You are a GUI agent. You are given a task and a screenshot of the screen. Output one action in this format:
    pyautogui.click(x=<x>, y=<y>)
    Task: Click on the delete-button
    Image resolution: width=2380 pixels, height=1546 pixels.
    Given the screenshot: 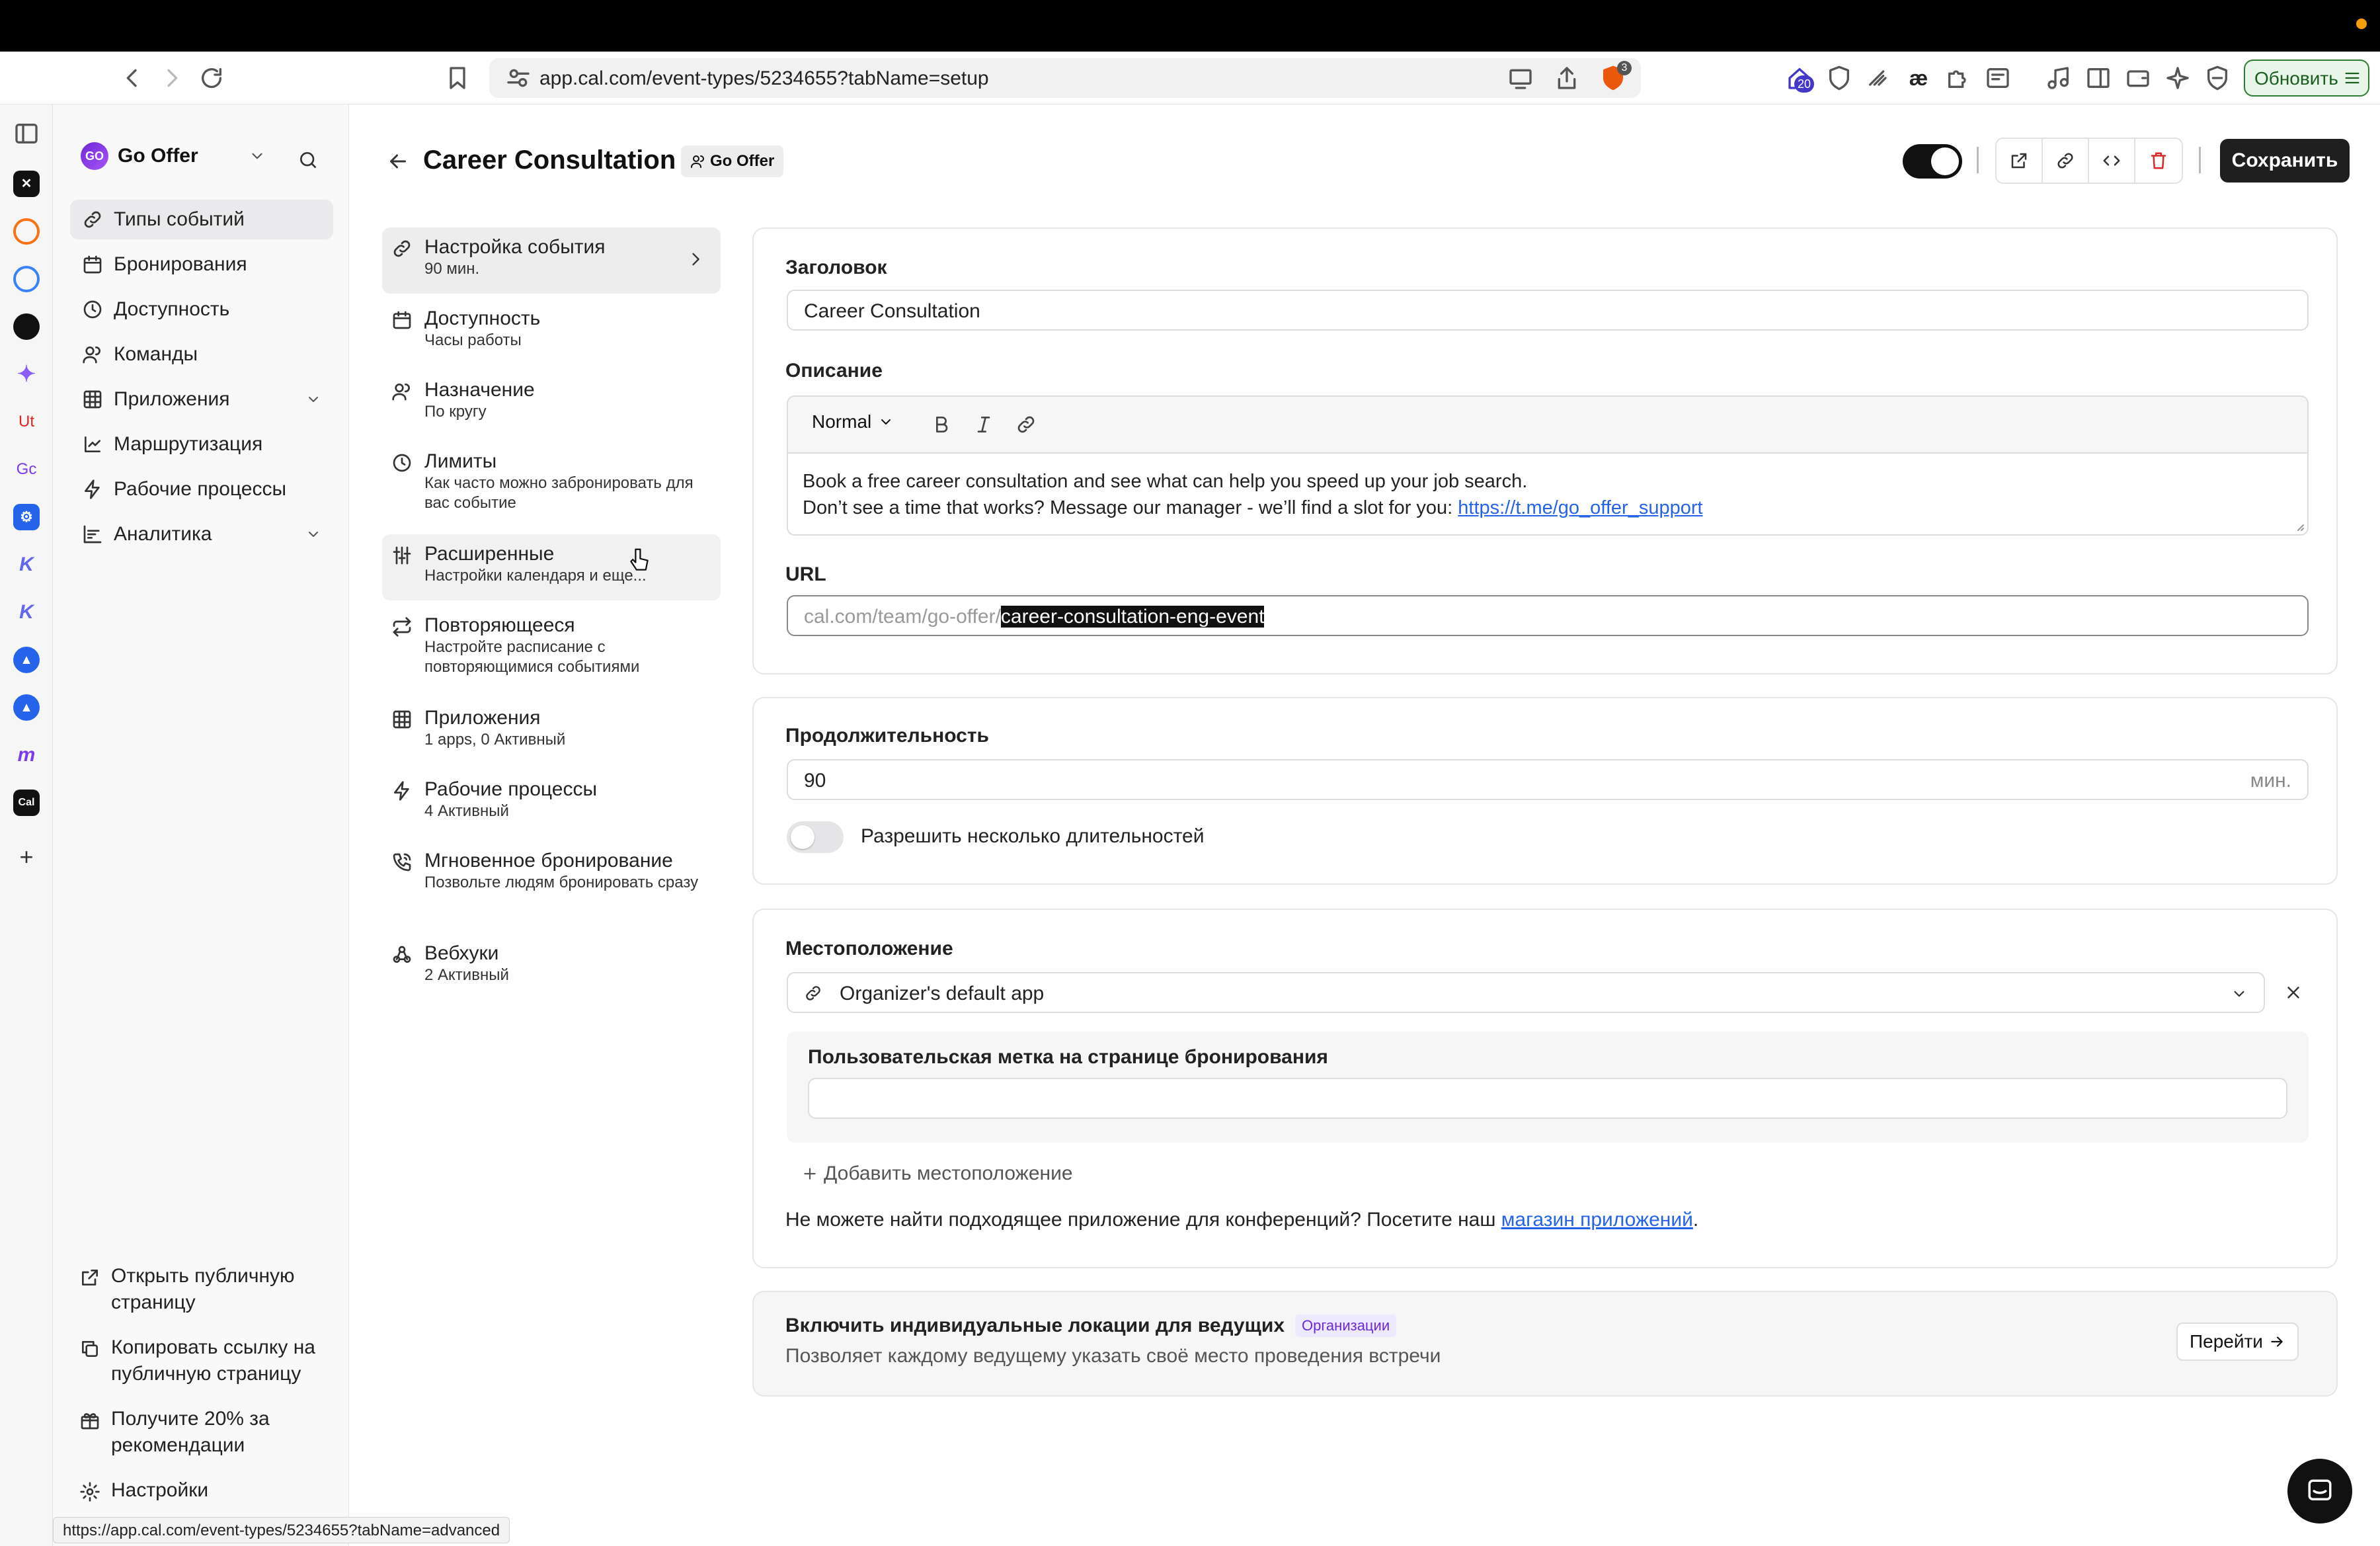 What is the action you would take?
    pyautogui.click(x=2158, y=161)
    